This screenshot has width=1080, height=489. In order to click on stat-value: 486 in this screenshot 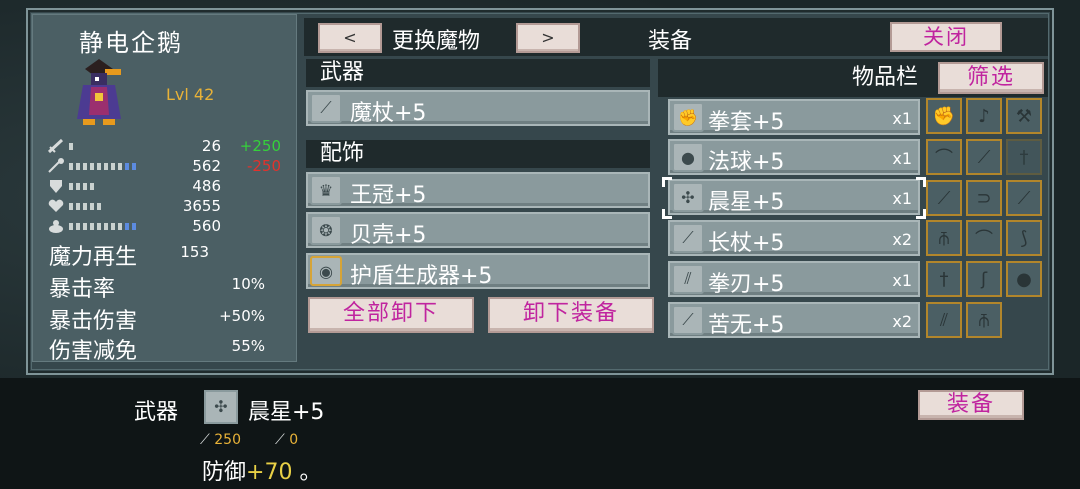, I will do `click(206, 186)`.